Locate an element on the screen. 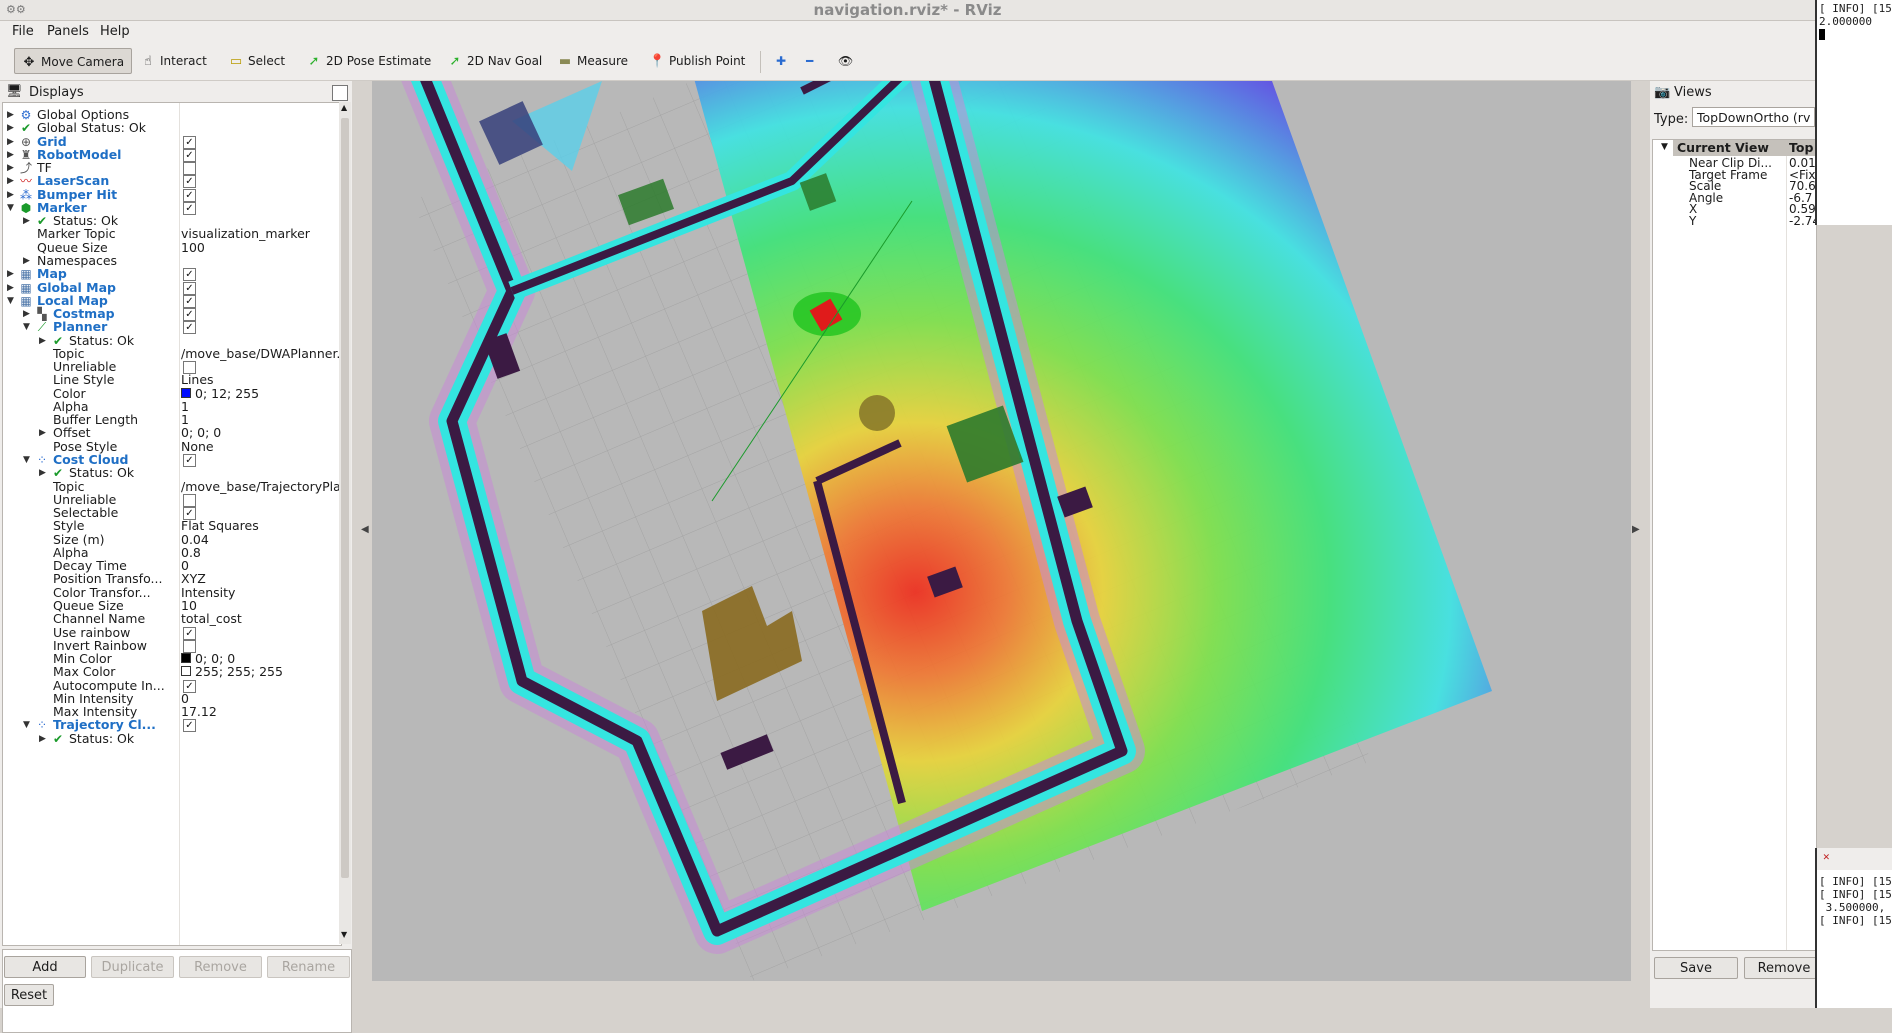 The height and width of the screenshot is (1033, 1892). nav-goal-label: 2D Nav Goal is located at coordinates (505, 61).